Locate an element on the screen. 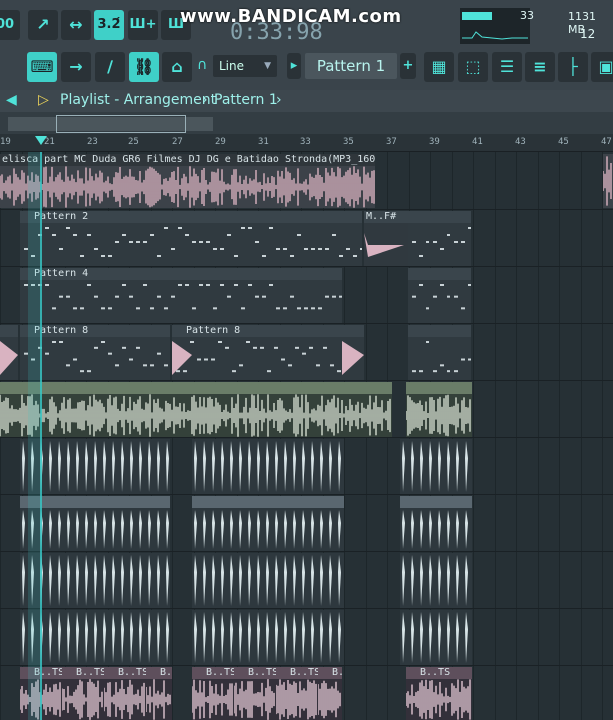 Image resolution: width=613 pixels, height=720 pixels. pattern-clip-sample: M..F# is located at coordinates (386, 238).